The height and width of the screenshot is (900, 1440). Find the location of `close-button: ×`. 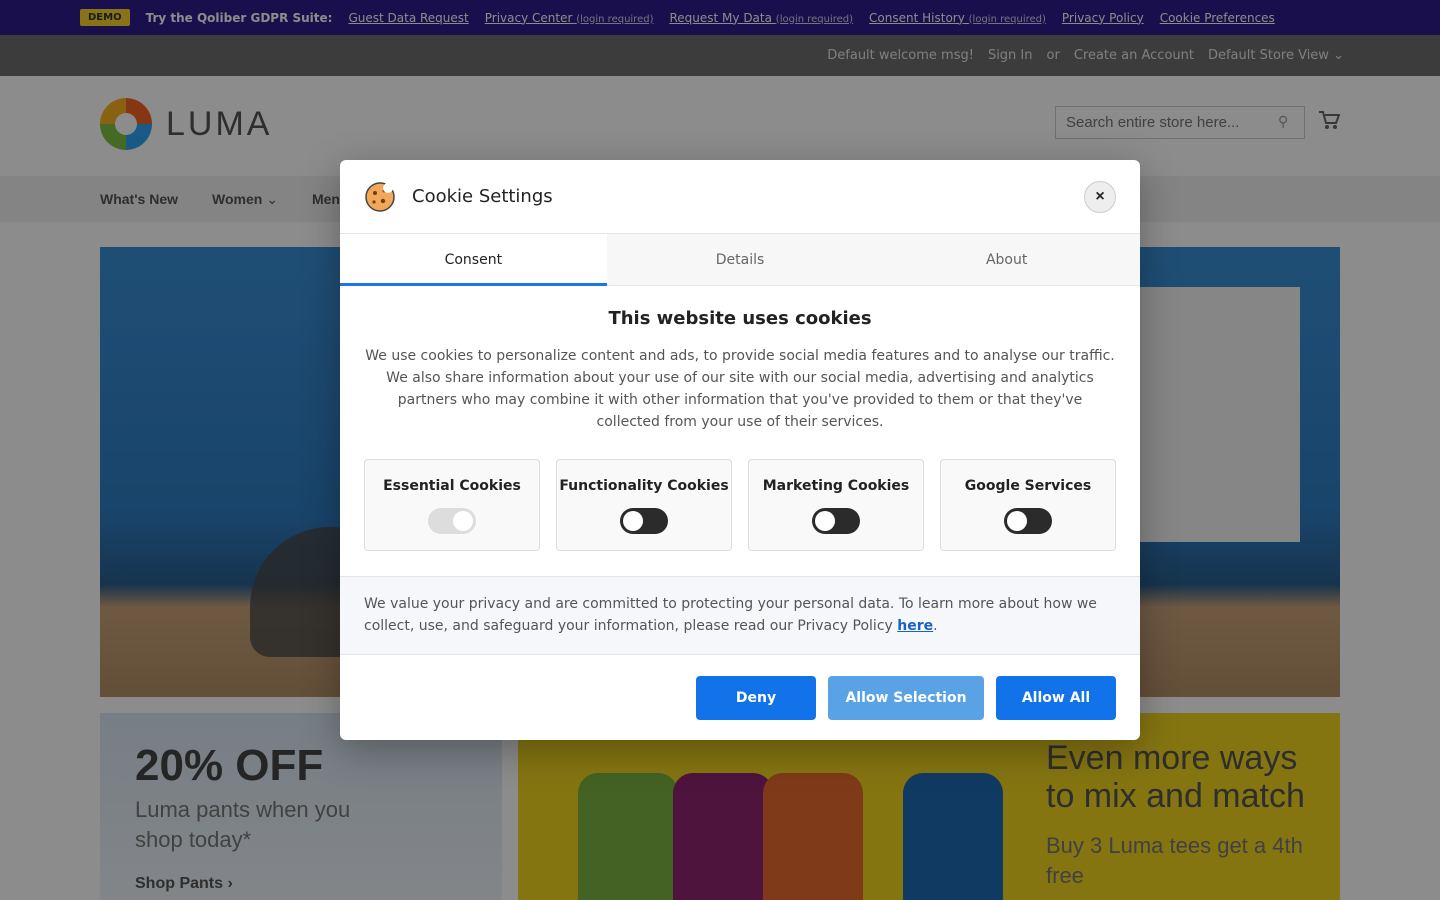

close-button: × is located at coordinates (1100, 197).